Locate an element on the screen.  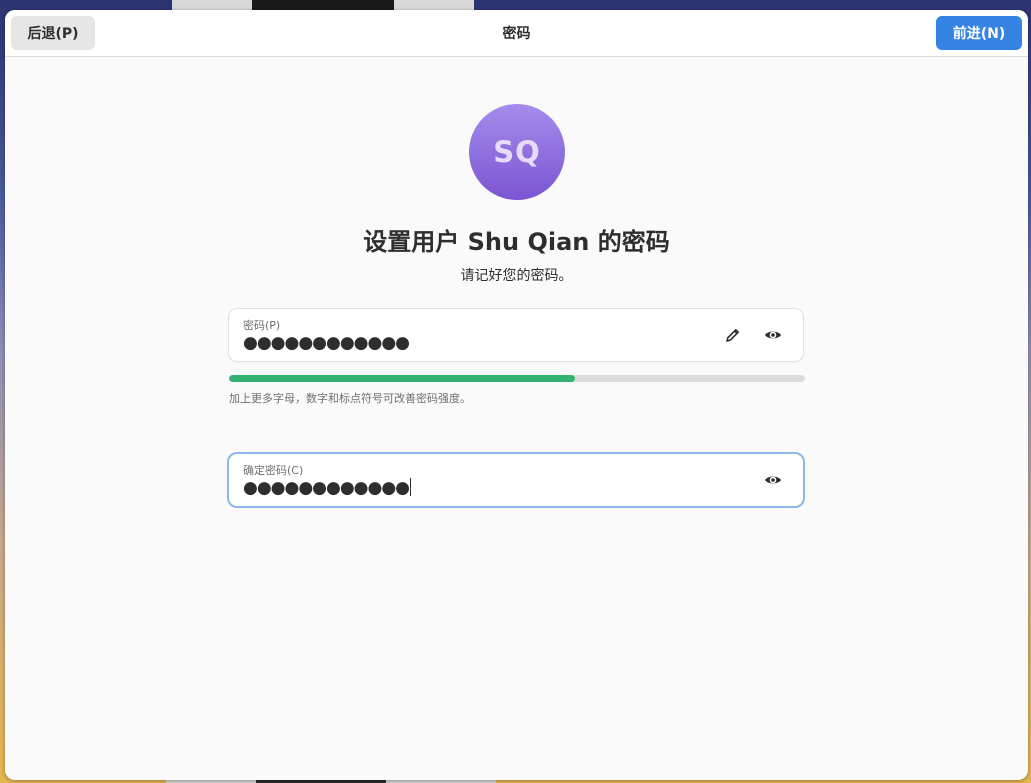
header-bar: 密码 后退(P) 前进(N) is located at coordinates (516, 33).